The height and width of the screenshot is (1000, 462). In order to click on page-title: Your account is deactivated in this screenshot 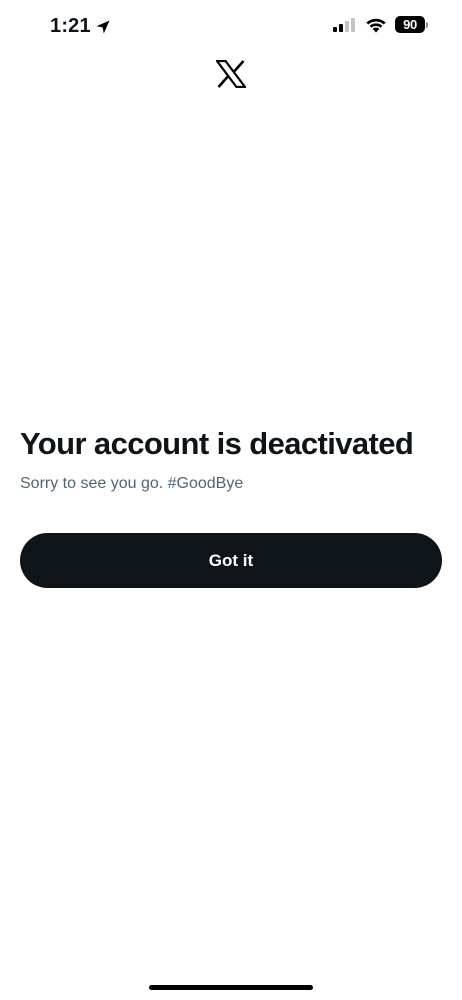, I will do `click(217, 443)`.